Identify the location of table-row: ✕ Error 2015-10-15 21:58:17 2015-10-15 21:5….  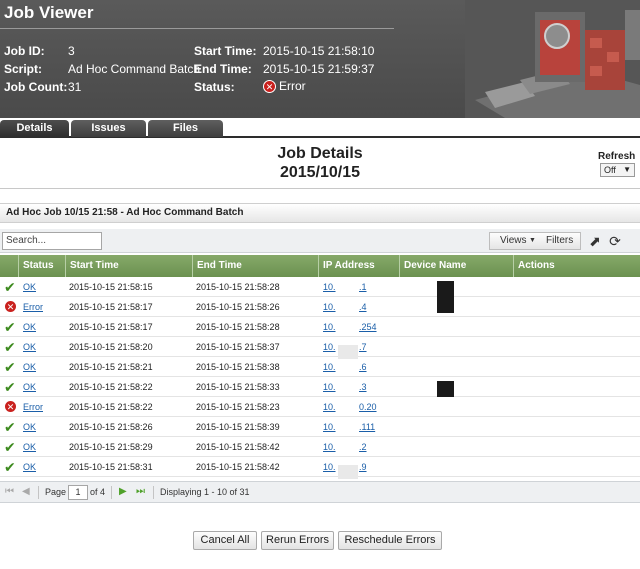
(320, 307).